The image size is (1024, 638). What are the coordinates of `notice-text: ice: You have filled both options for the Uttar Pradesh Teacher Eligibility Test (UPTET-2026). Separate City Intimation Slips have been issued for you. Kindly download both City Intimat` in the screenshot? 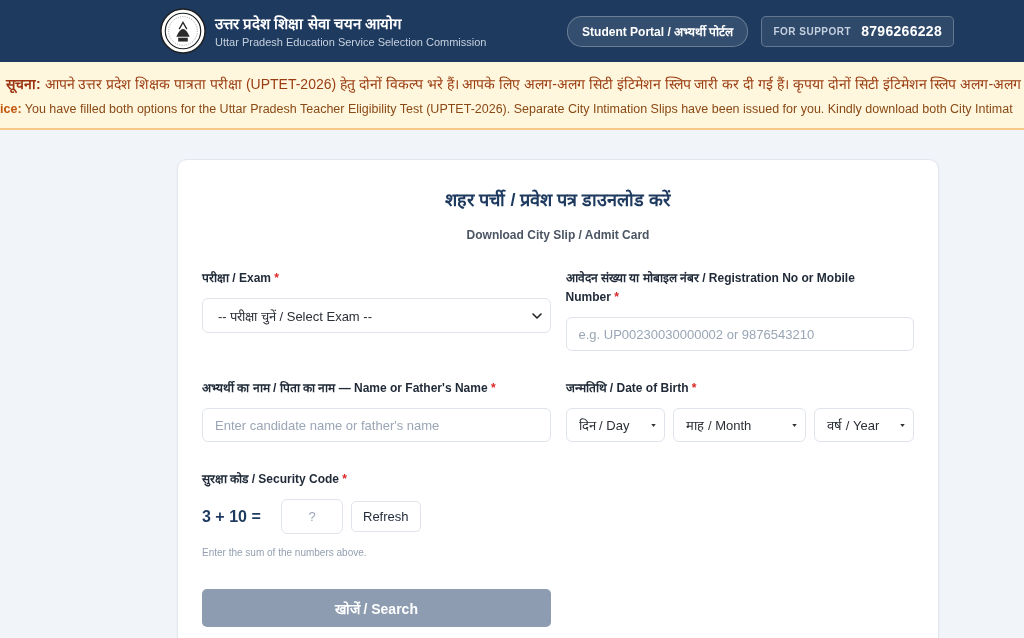 It's located at (506, 109).